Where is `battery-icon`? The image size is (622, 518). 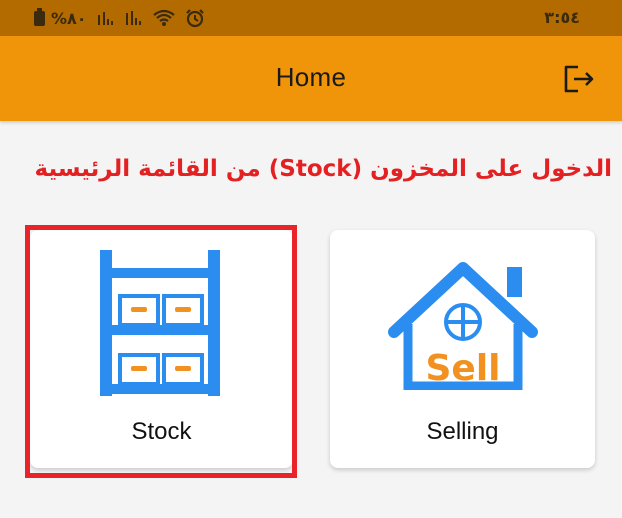
battery-icon is located at coordinates (39, 16).